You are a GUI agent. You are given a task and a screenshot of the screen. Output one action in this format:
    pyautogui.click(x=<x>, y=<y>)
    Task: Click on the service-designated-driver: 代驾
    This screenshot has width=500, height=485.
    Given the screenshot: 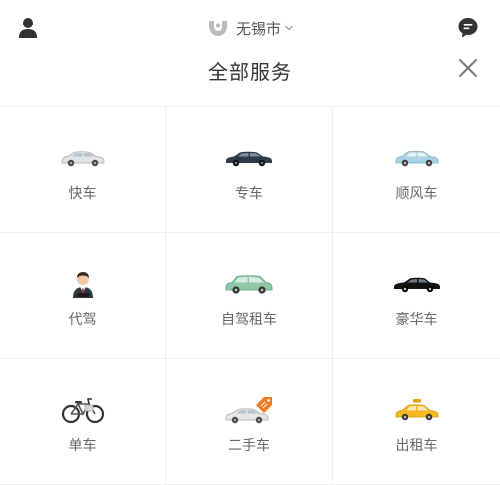 What is the action you would take?
    pyautogui.click(x=83, y=296)
    